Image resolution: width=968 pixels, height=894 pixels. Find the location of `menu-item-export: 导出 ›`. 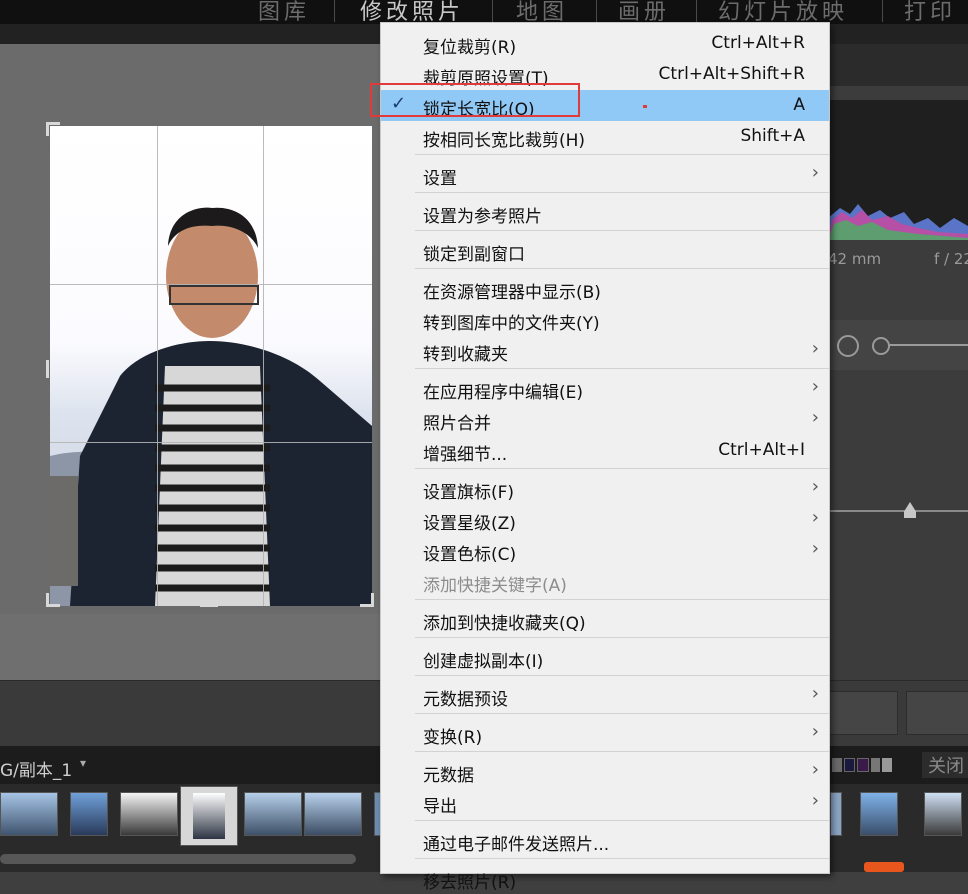

menu-item-export: 导出 › is located at coordinates (605, 802).